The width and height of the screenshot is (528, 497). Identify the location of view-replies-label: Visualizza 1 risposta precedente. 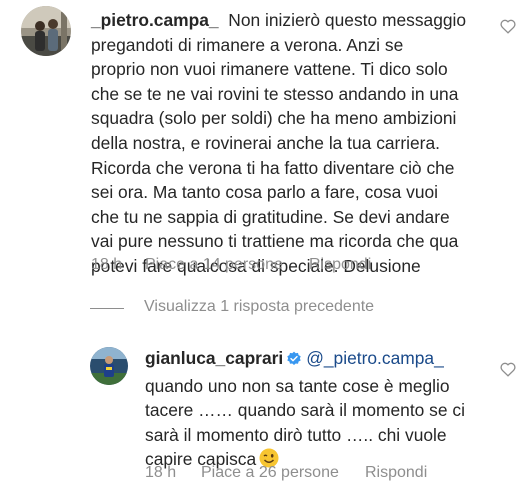
(259, 306).